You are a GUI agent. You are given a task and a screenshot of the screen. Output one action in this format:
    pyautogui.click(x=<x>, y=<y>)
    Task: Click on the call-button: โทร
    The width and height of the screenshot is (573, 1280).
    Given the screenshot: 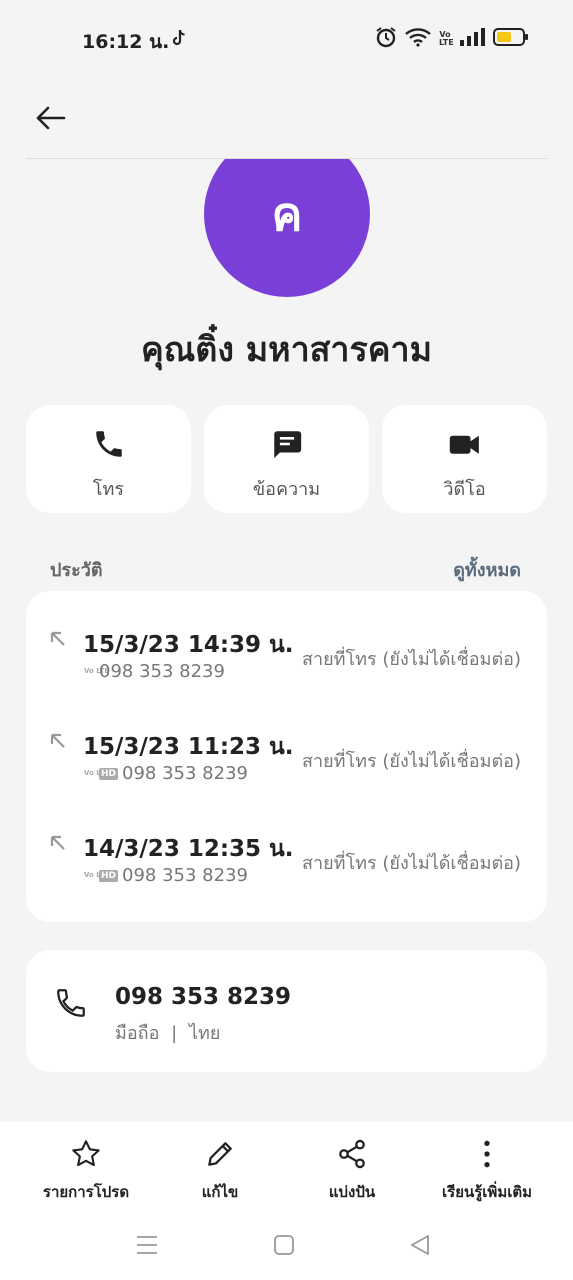 What is the action you would take?
    pyautogui.click(x=108, y=459)
    